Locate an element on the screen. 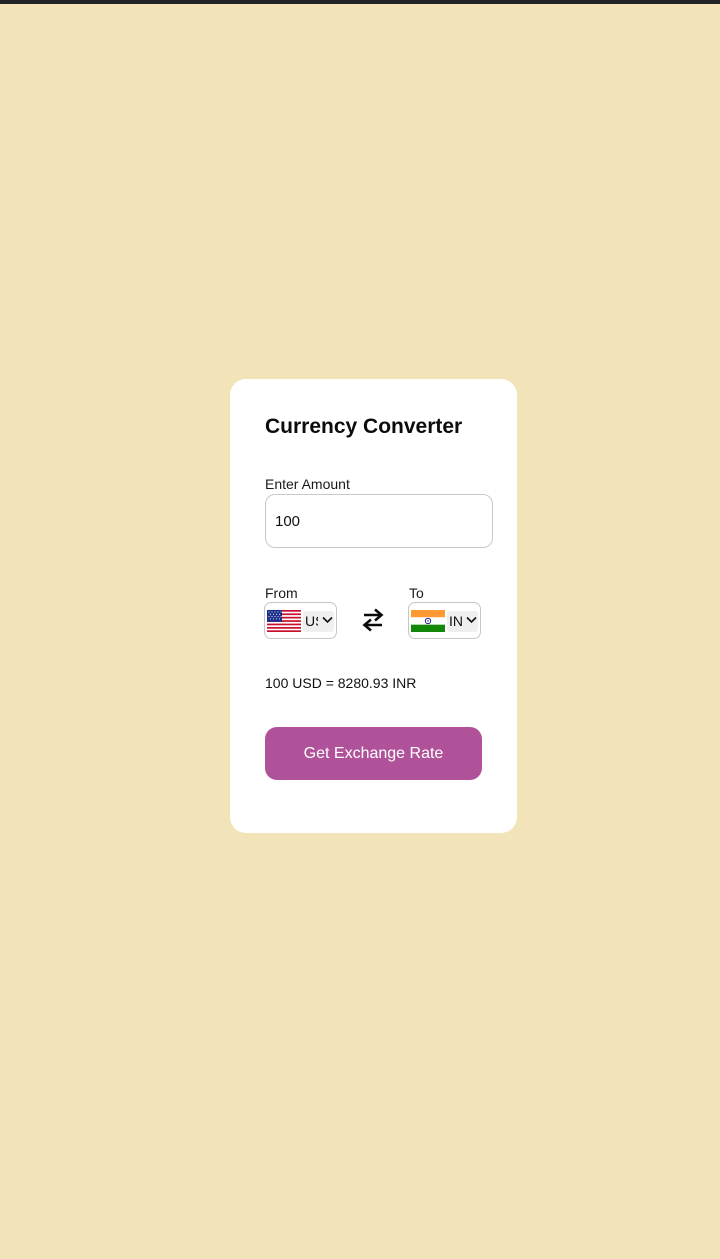 The image size is (720, 1259). to-currency-dropdown: INR is located at coordinates (462, 621).